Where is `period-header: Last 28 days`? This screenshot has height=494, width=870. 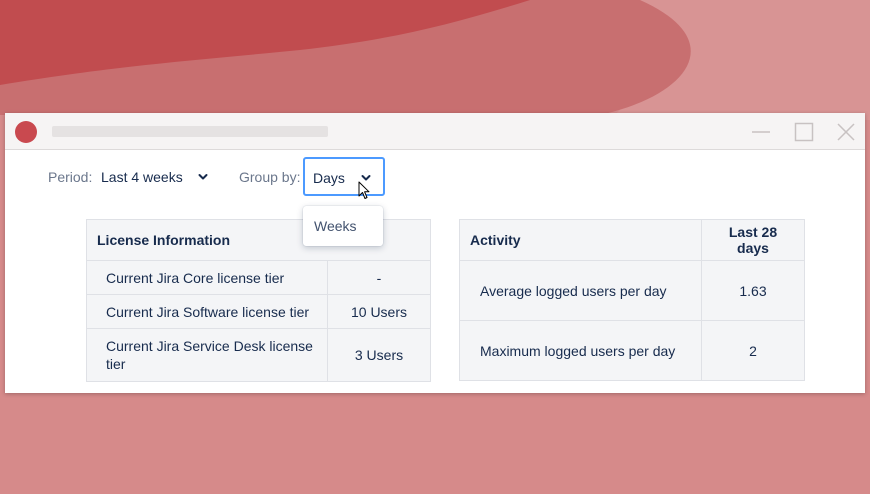 period-header: Last 28 days is located at coordinates (753, 240).